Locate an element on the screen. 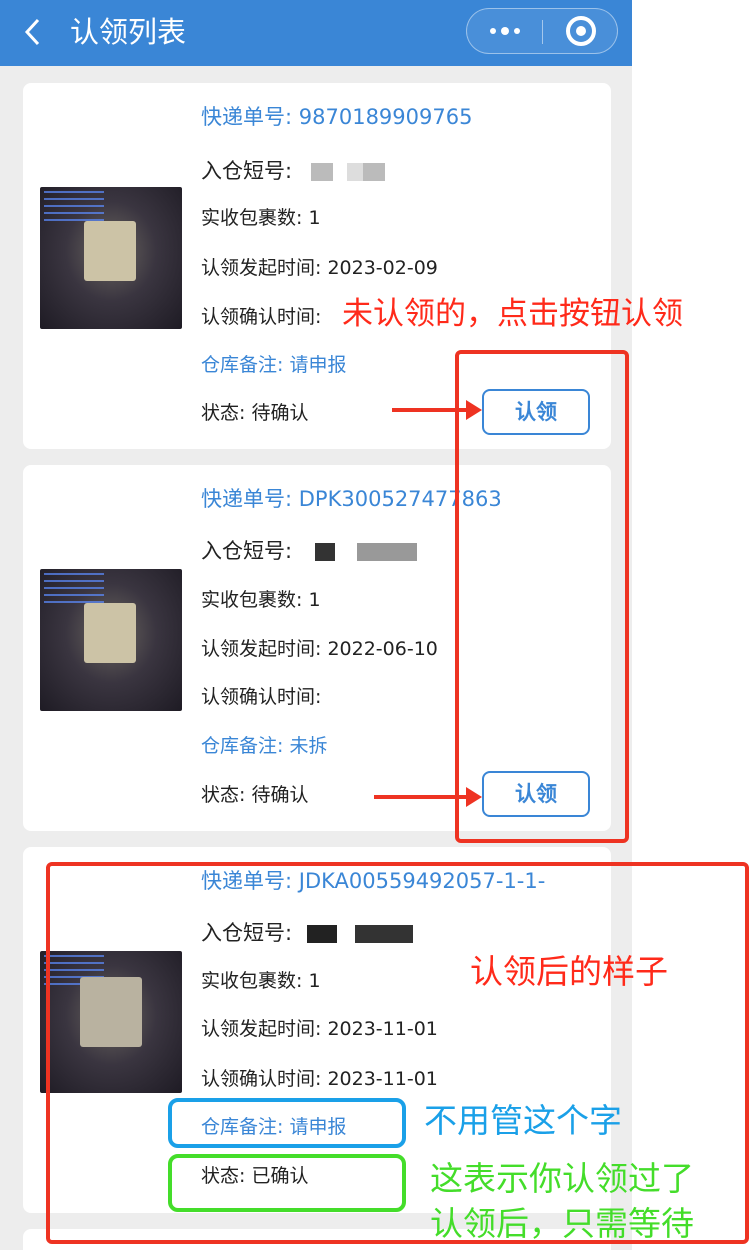 This screenshot has height=1250, width=756. highlight-frame-remark is located at coordinates (287, 1123).